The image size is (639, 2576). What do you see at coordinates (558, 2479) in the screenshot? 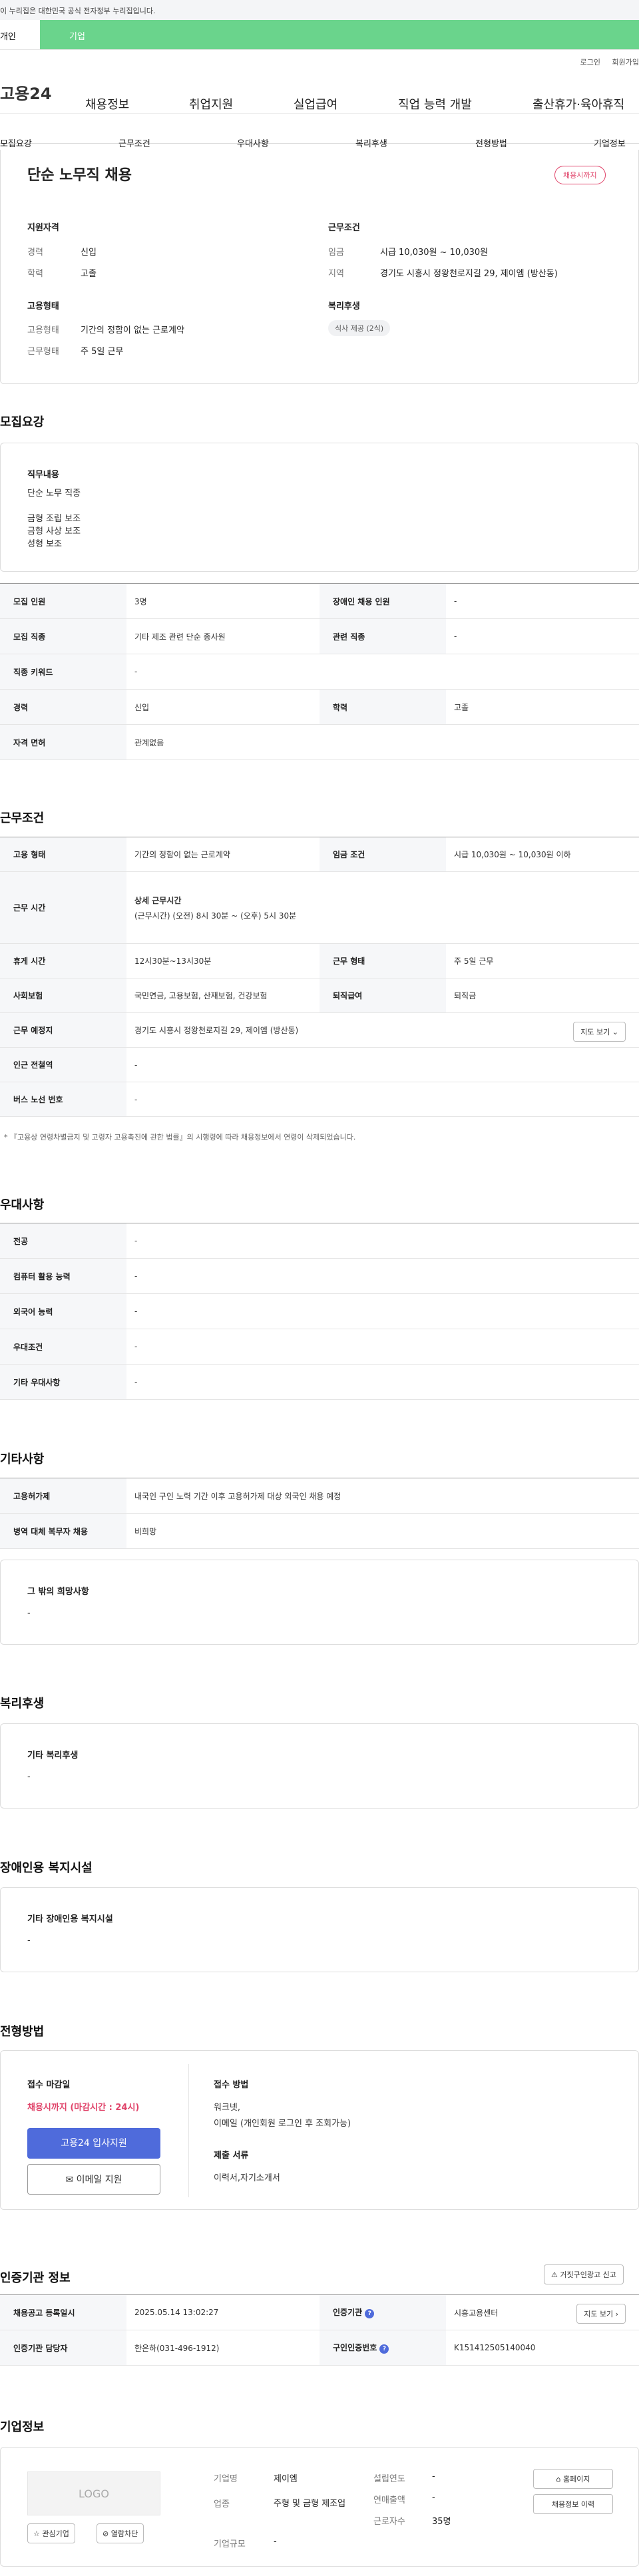
I see `home-icon: ⌂` at bounding box center [558, 2479].